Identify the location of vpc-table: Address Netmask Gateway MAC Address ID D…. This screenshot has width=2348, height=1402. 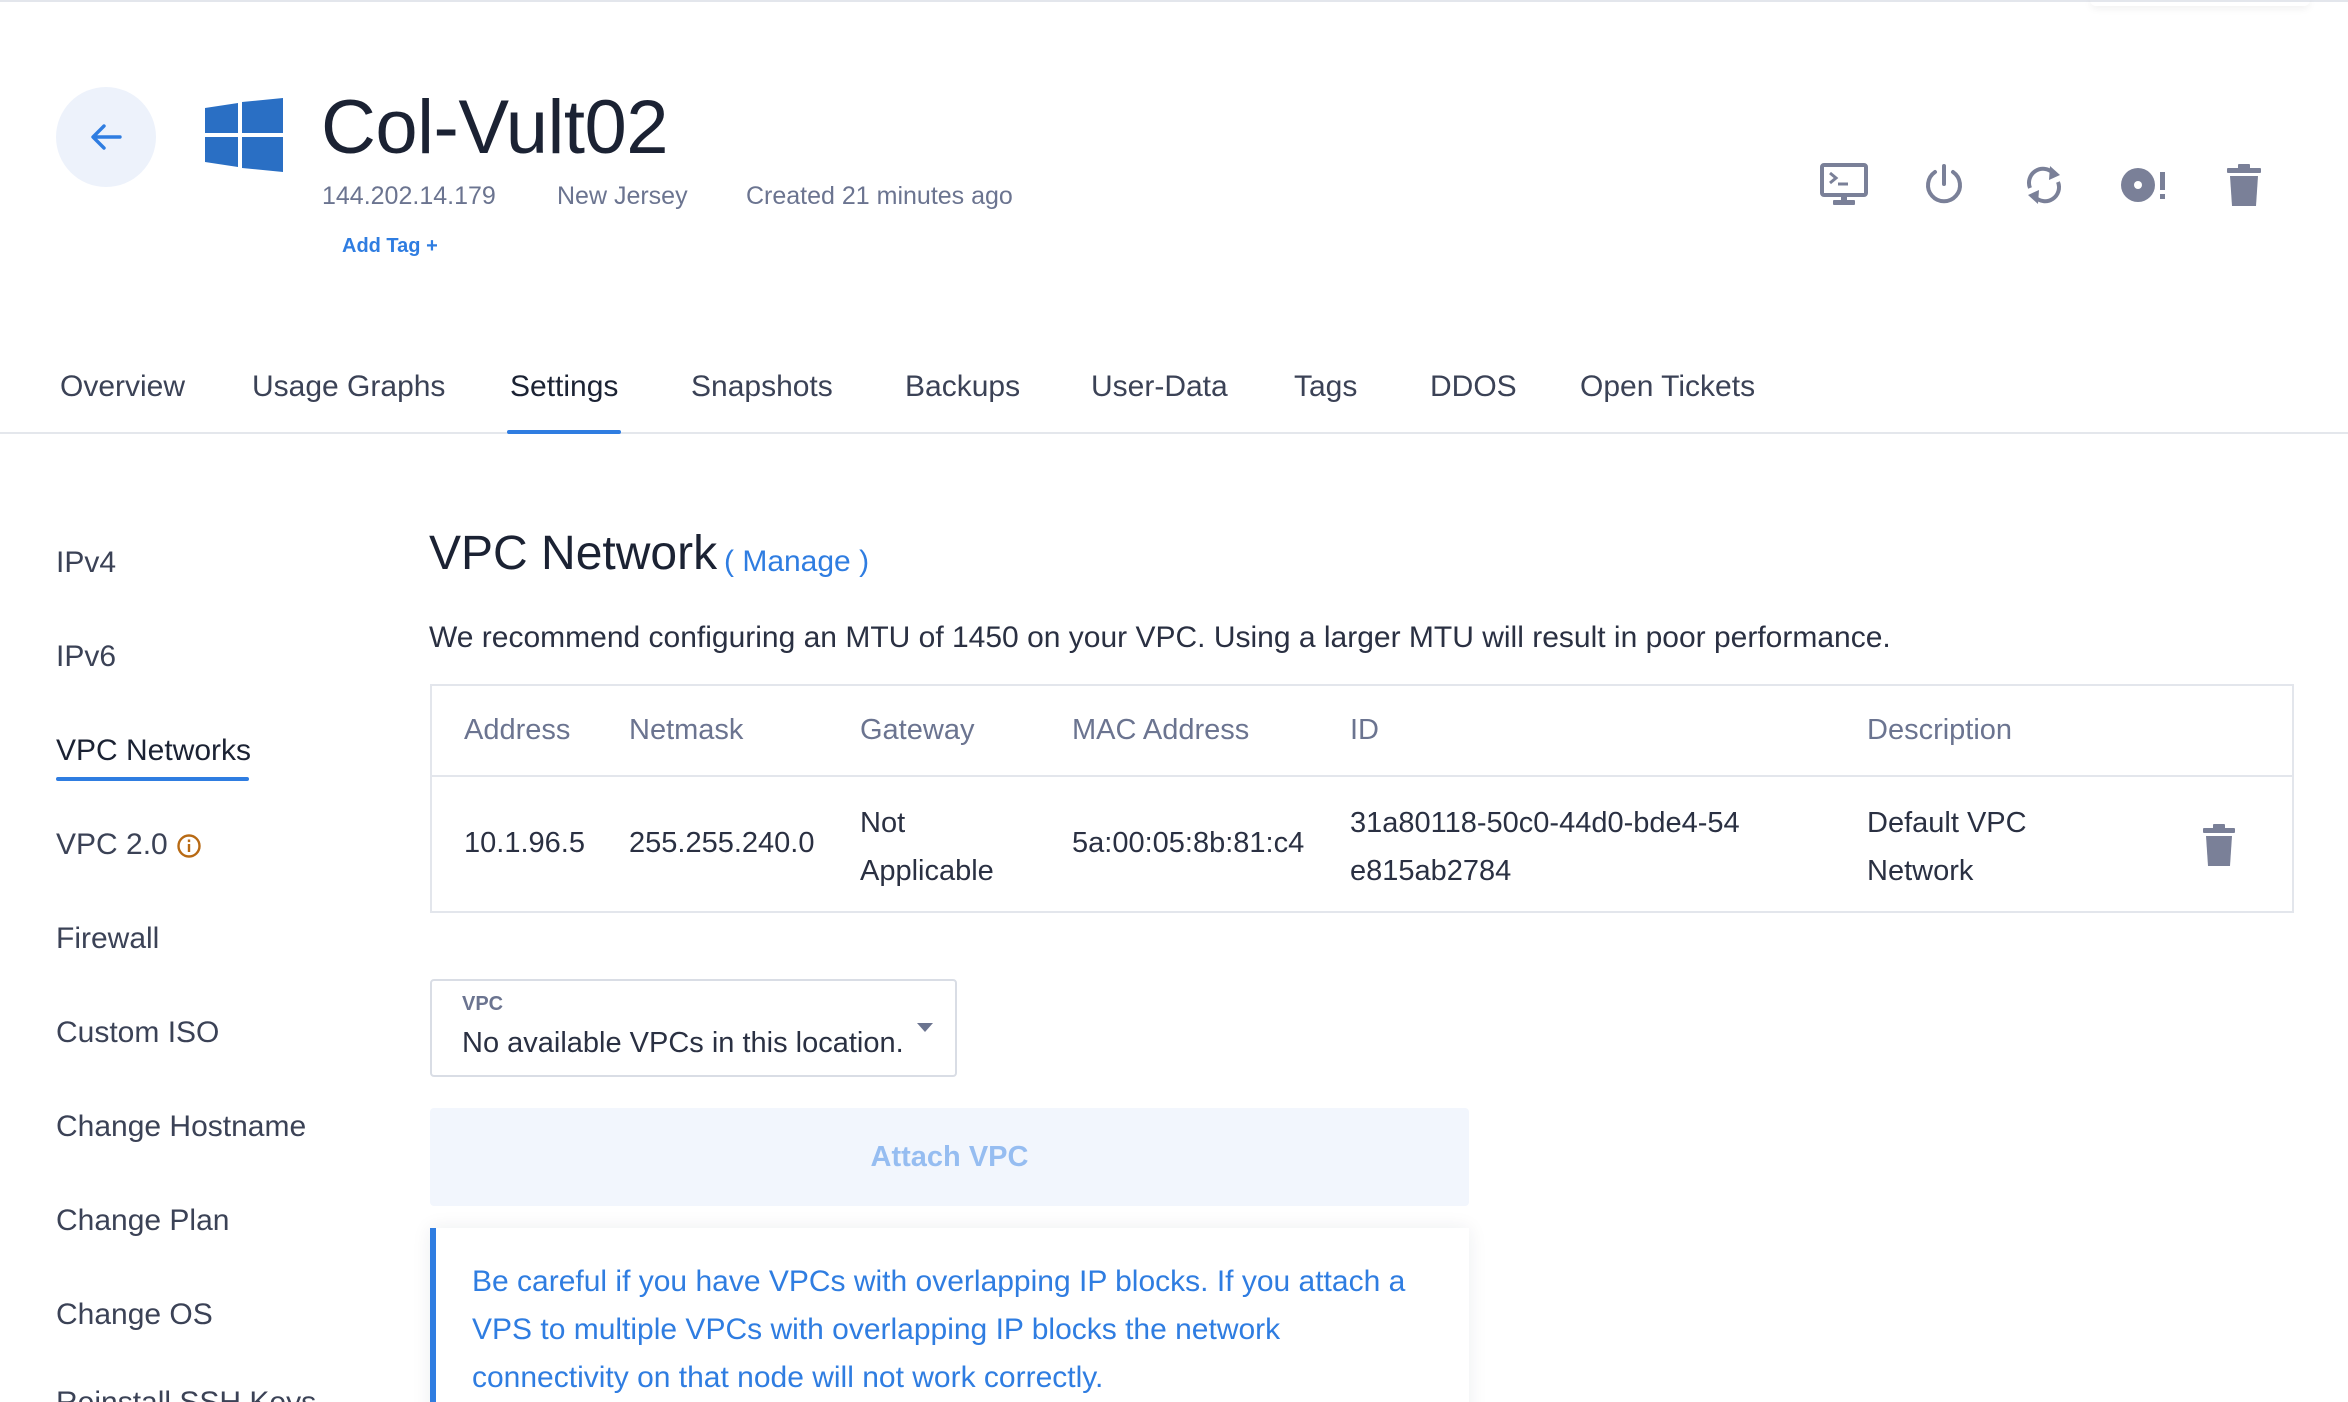
(1362, 798).